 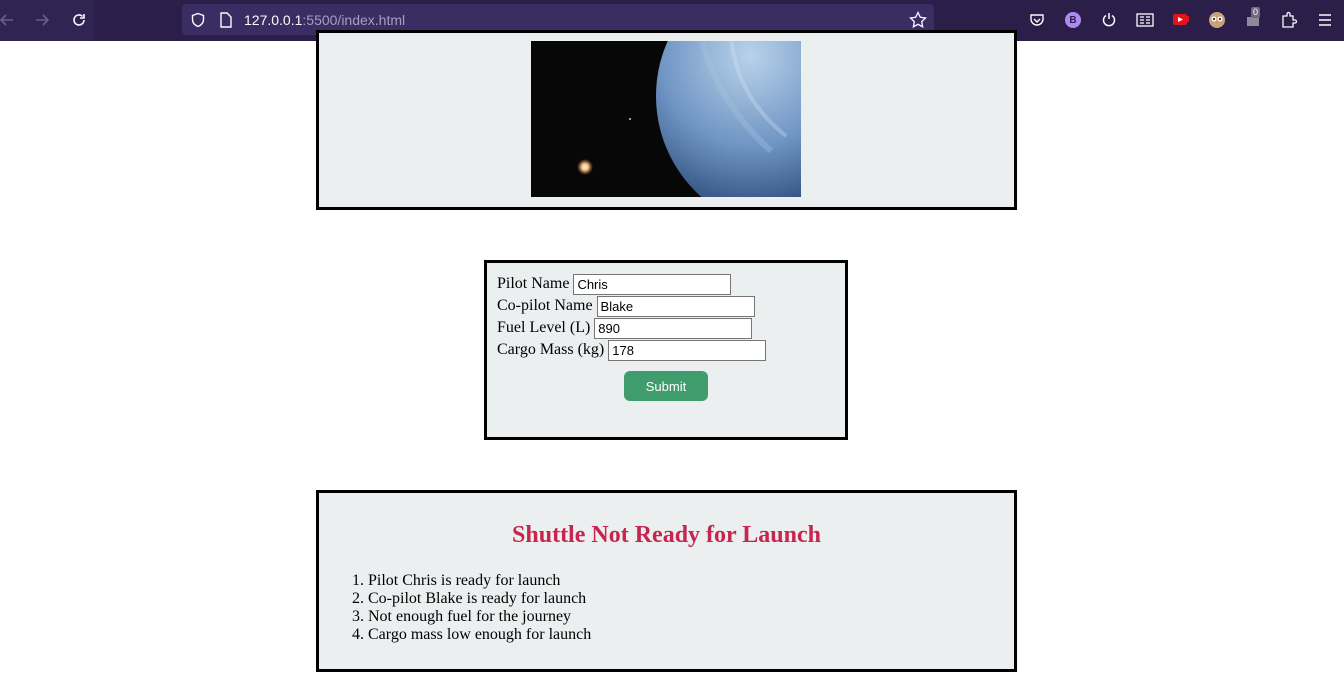 I want to click on copilot-name-input, so click(x=675, y=306).